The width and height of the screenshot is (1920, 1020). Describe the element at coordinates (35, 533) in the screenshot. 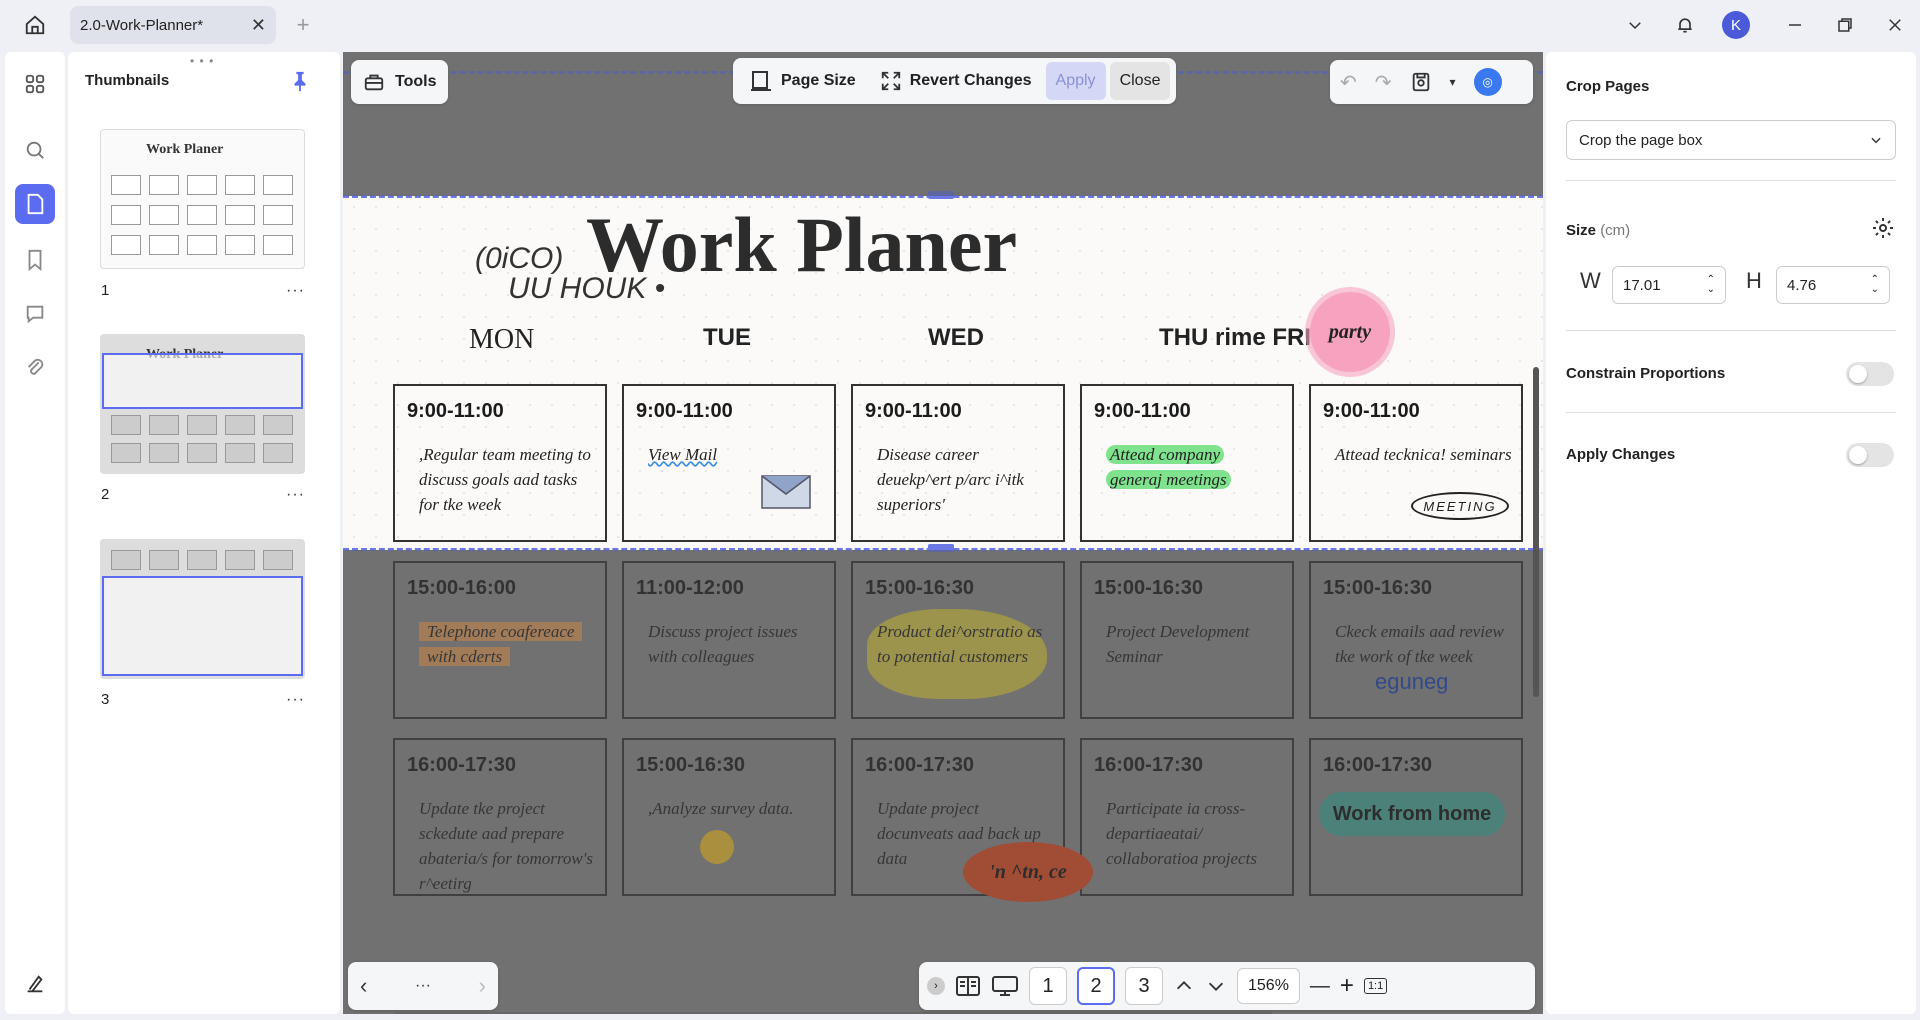

I see `left-rail` at that location.